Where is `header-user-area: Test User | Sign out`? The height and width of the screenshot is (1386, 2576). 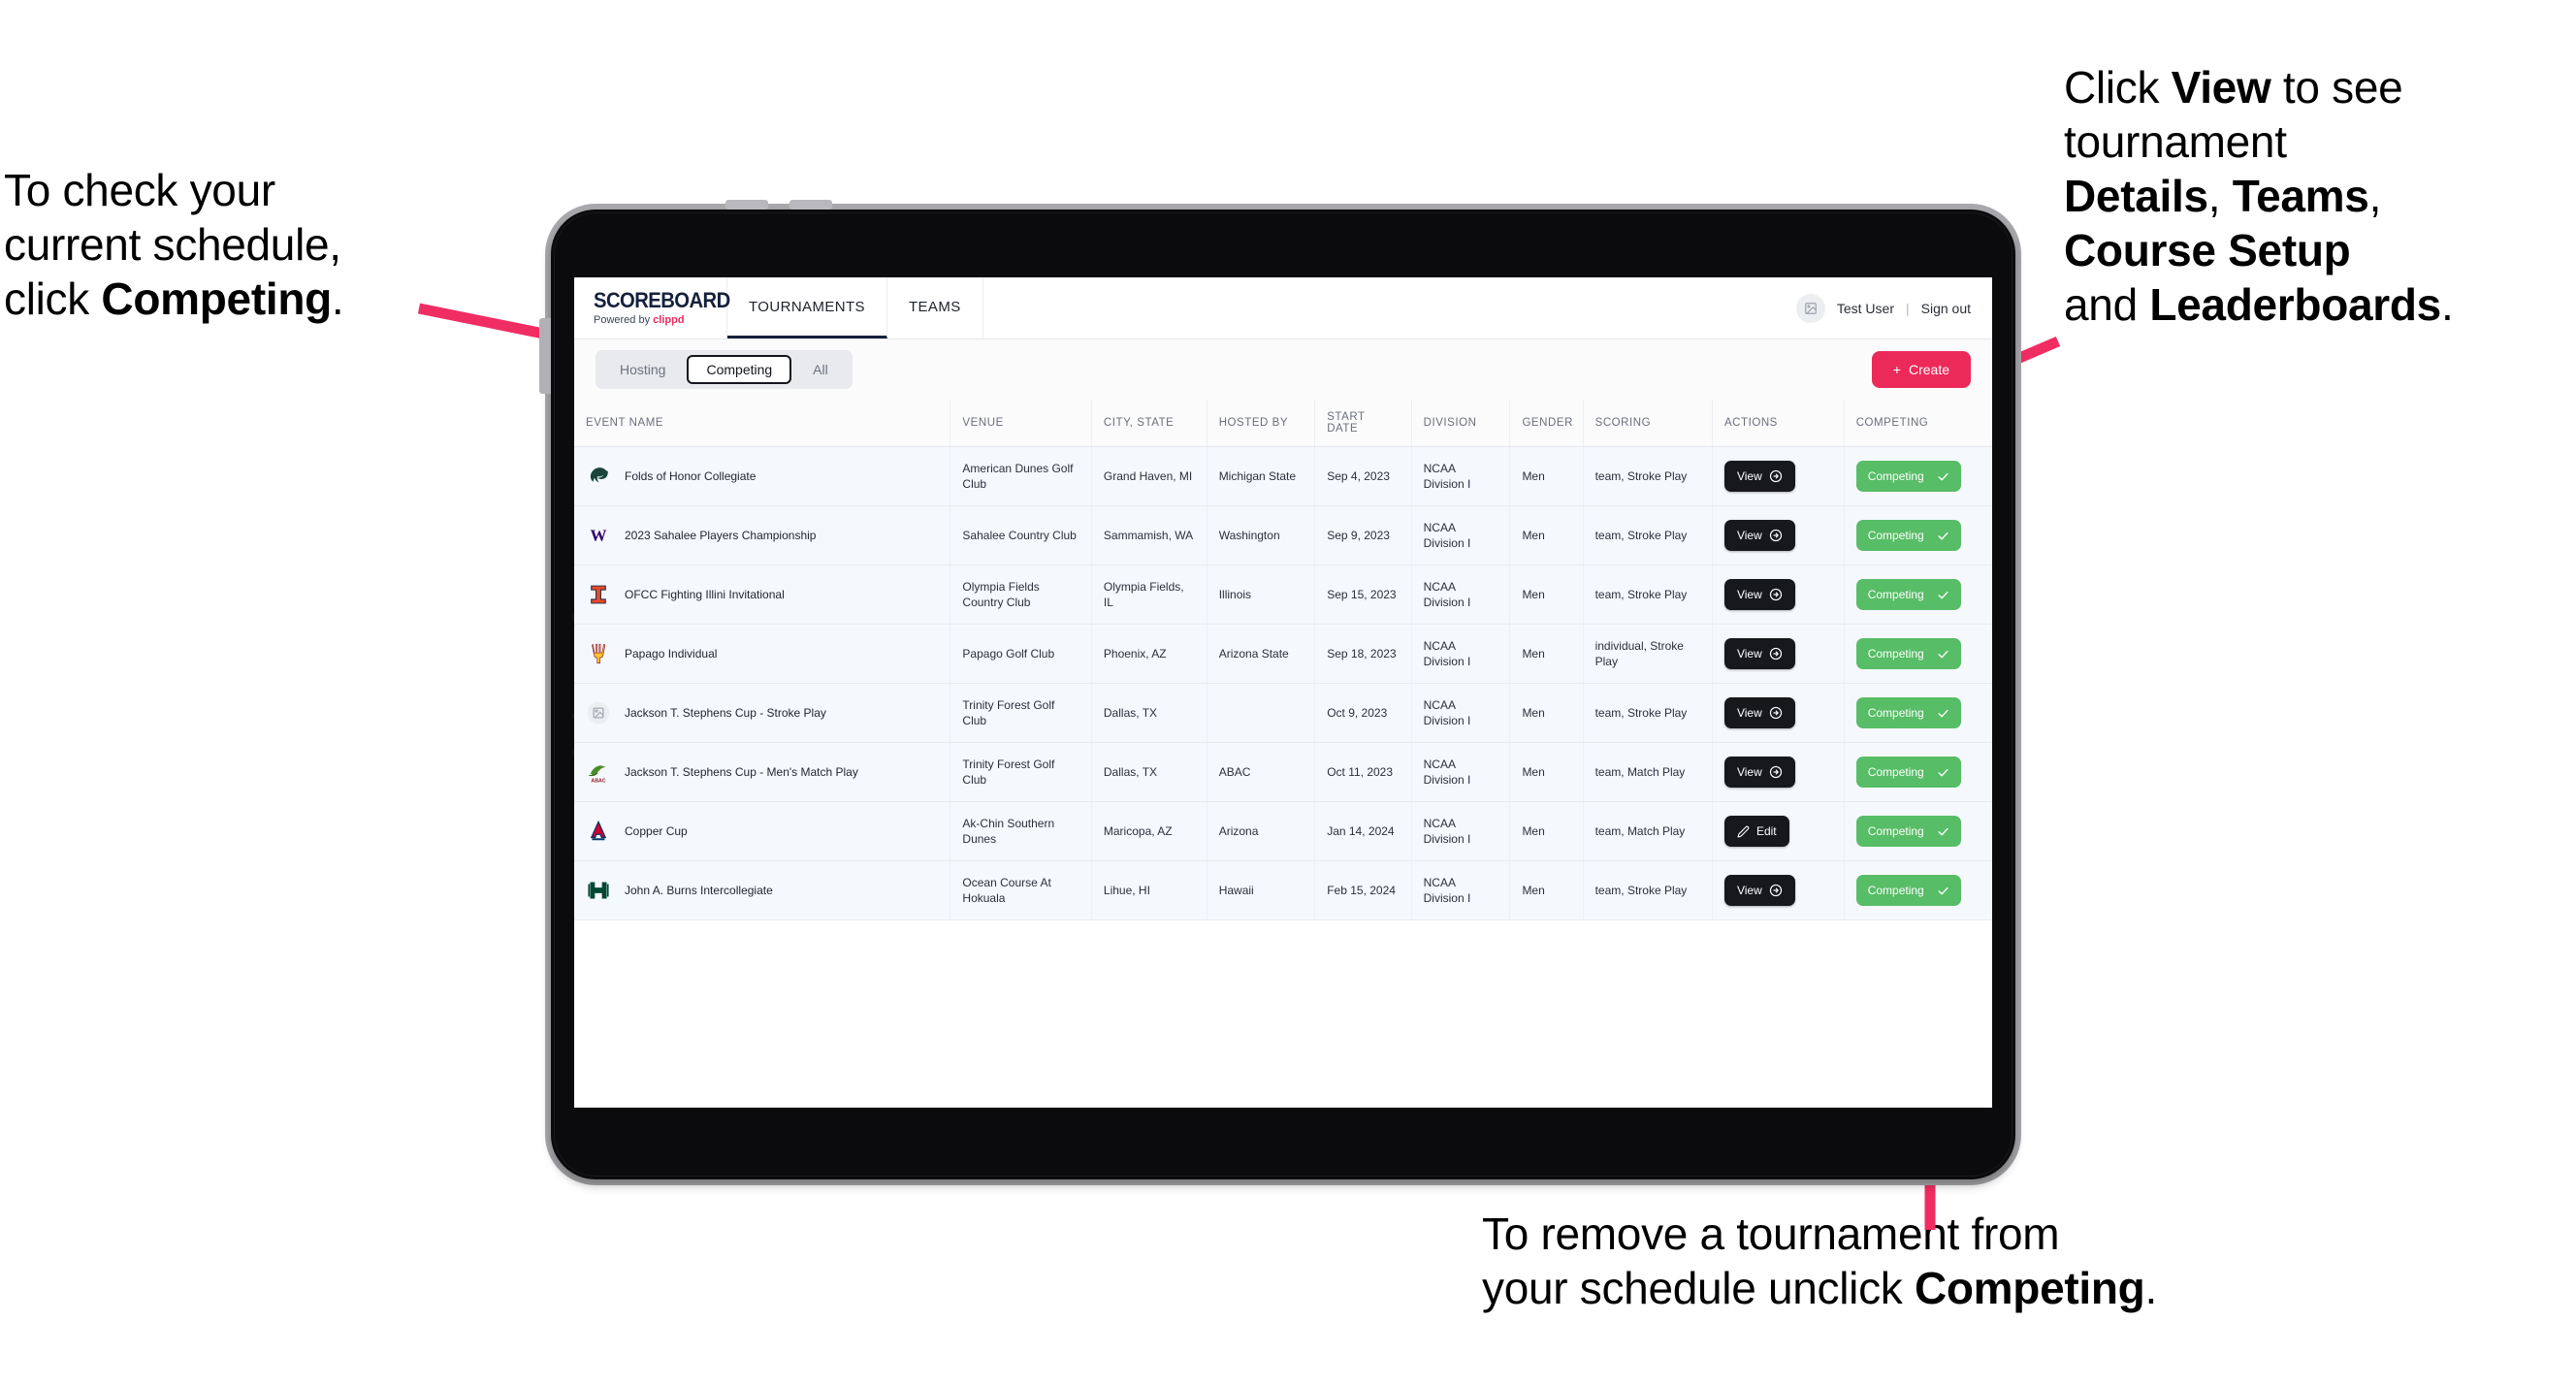 header-user-area: Test User | Sign out is located at coordinates (1893, 307).